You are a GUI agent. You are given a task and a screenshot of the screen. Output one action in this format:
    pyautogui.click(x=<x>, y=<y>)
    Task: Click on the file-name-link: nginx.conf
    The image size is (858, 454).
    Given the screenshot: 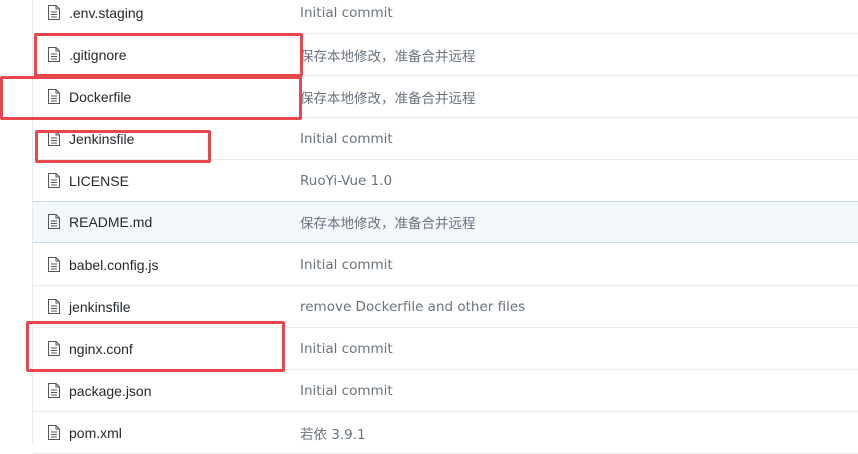 What is the action you would take?
    pyautogui.click(x=101, y=349)
    